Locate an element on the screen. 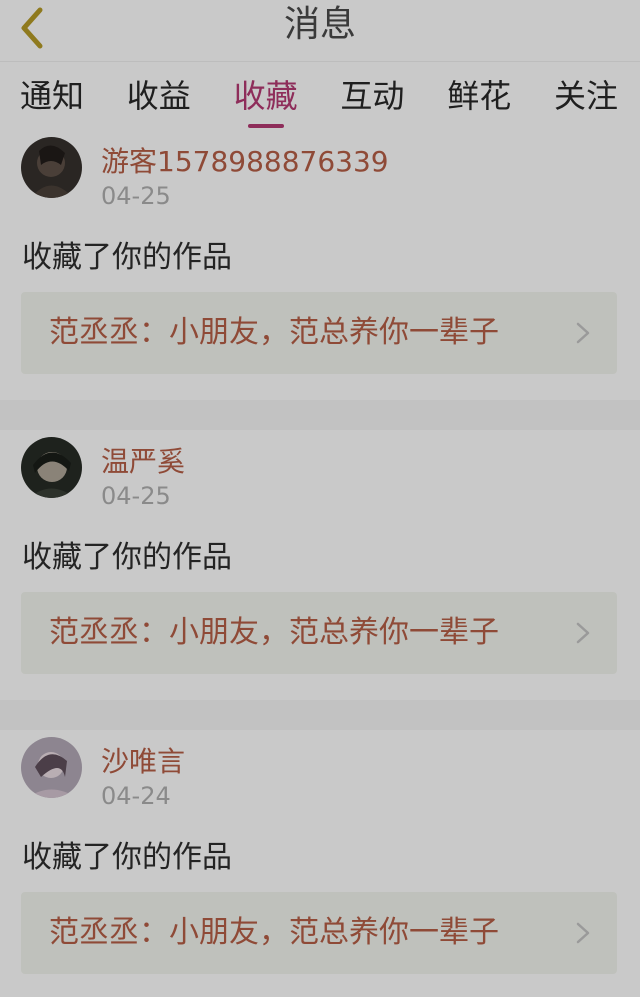  user-name: 游客1578988876339 is located at coordinates (245, 160).